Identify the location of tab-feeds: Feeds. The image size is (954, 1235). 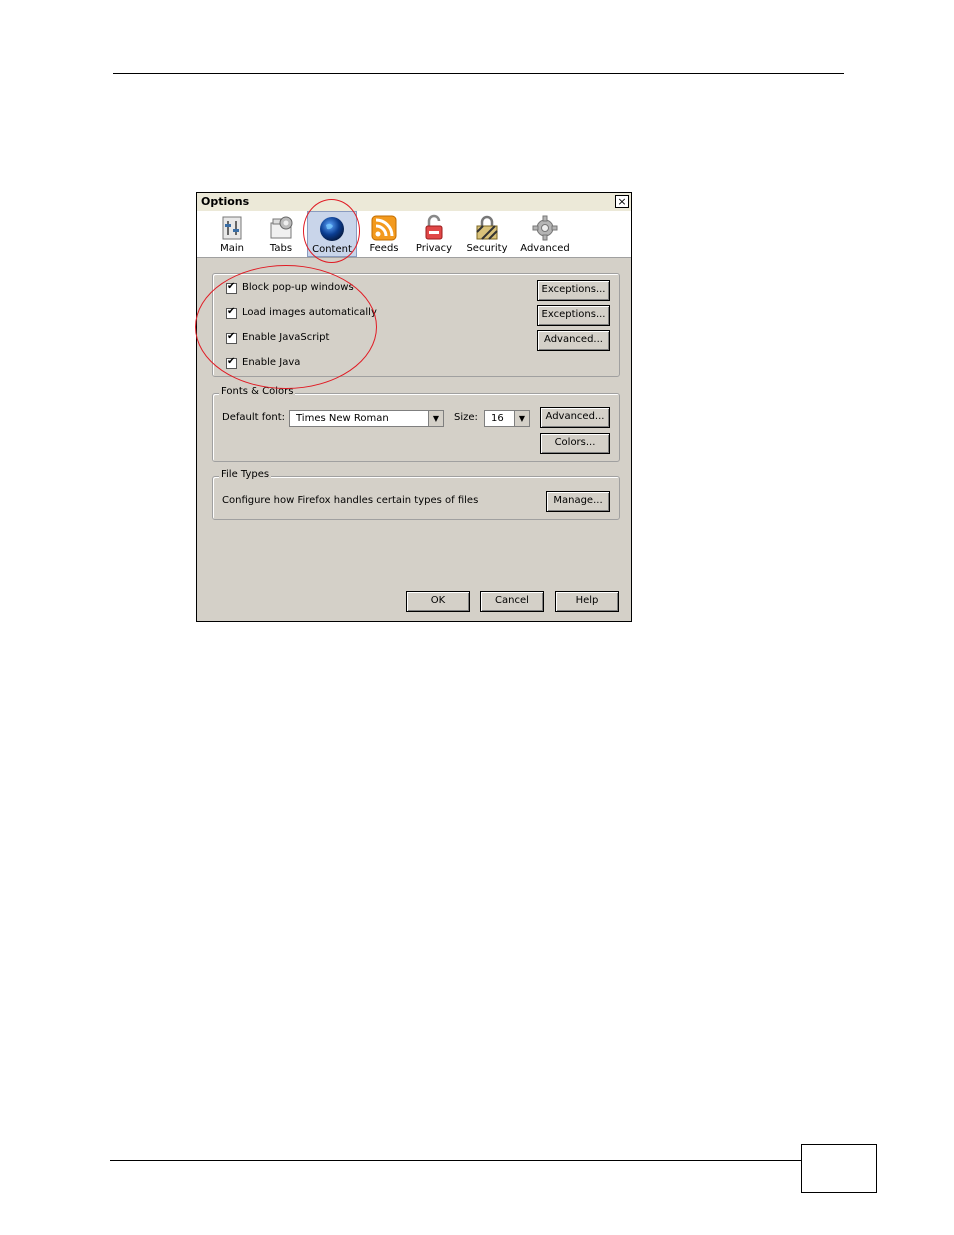
(384, 234).